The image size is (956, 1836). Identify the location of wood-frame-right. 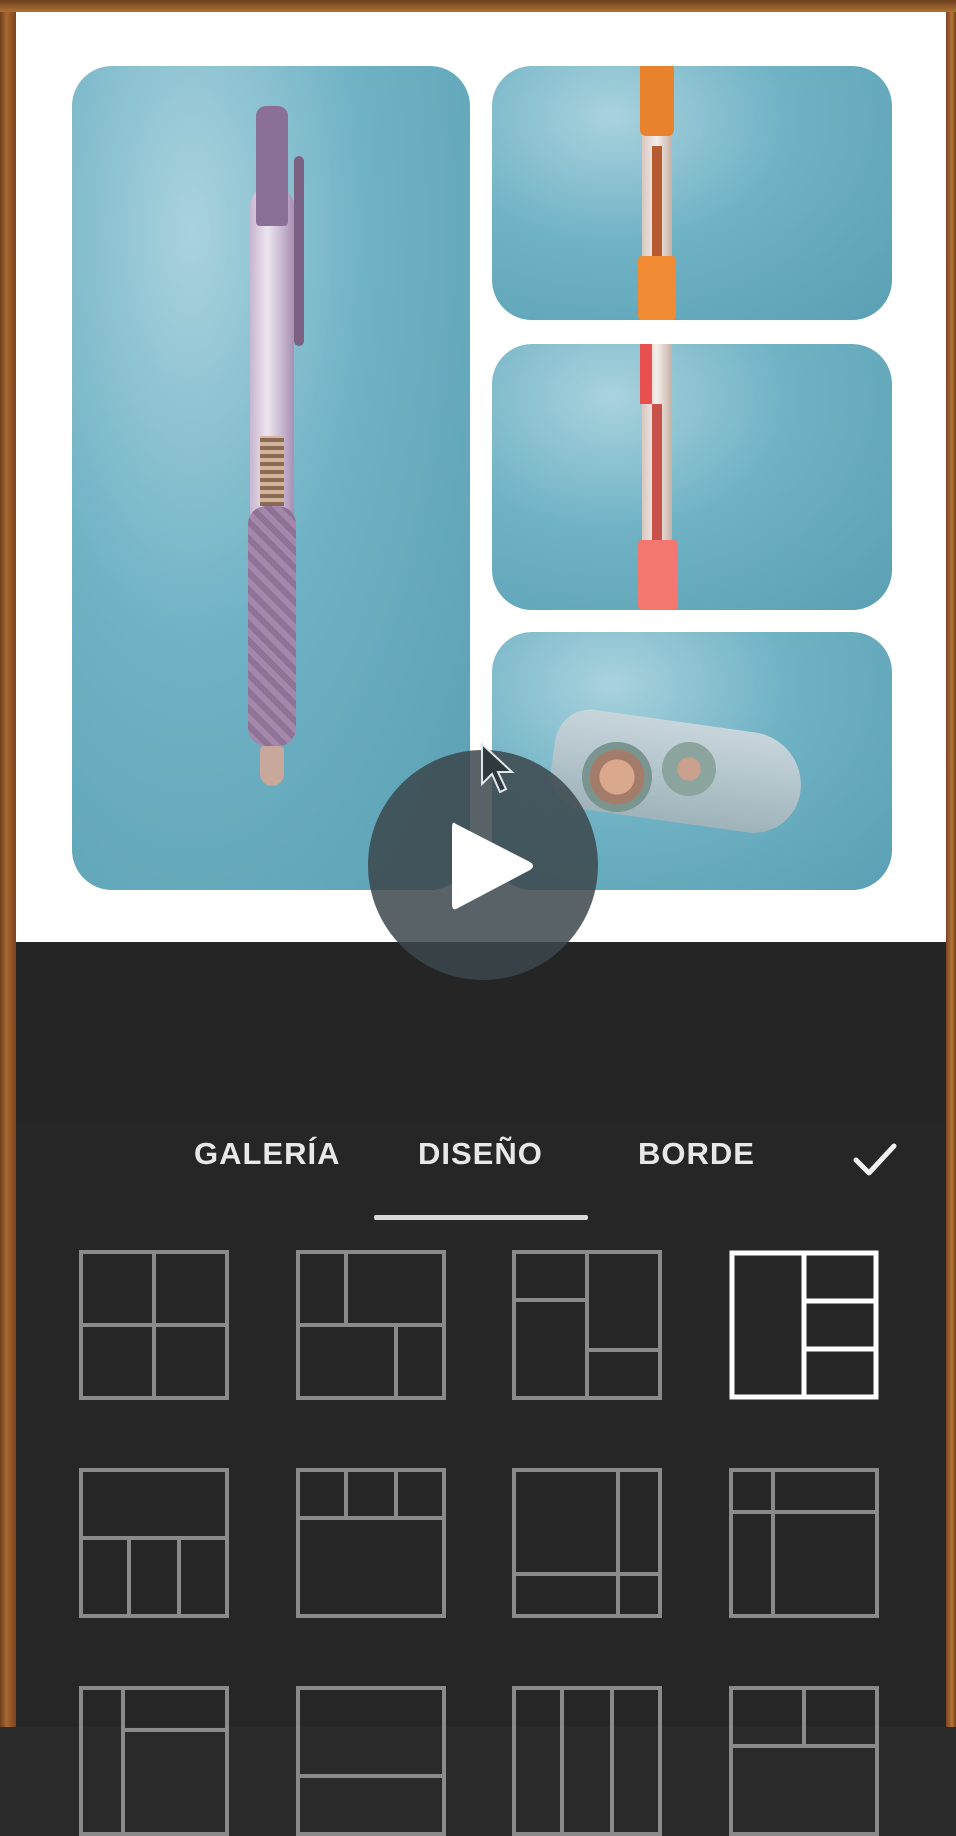
(951, 863).